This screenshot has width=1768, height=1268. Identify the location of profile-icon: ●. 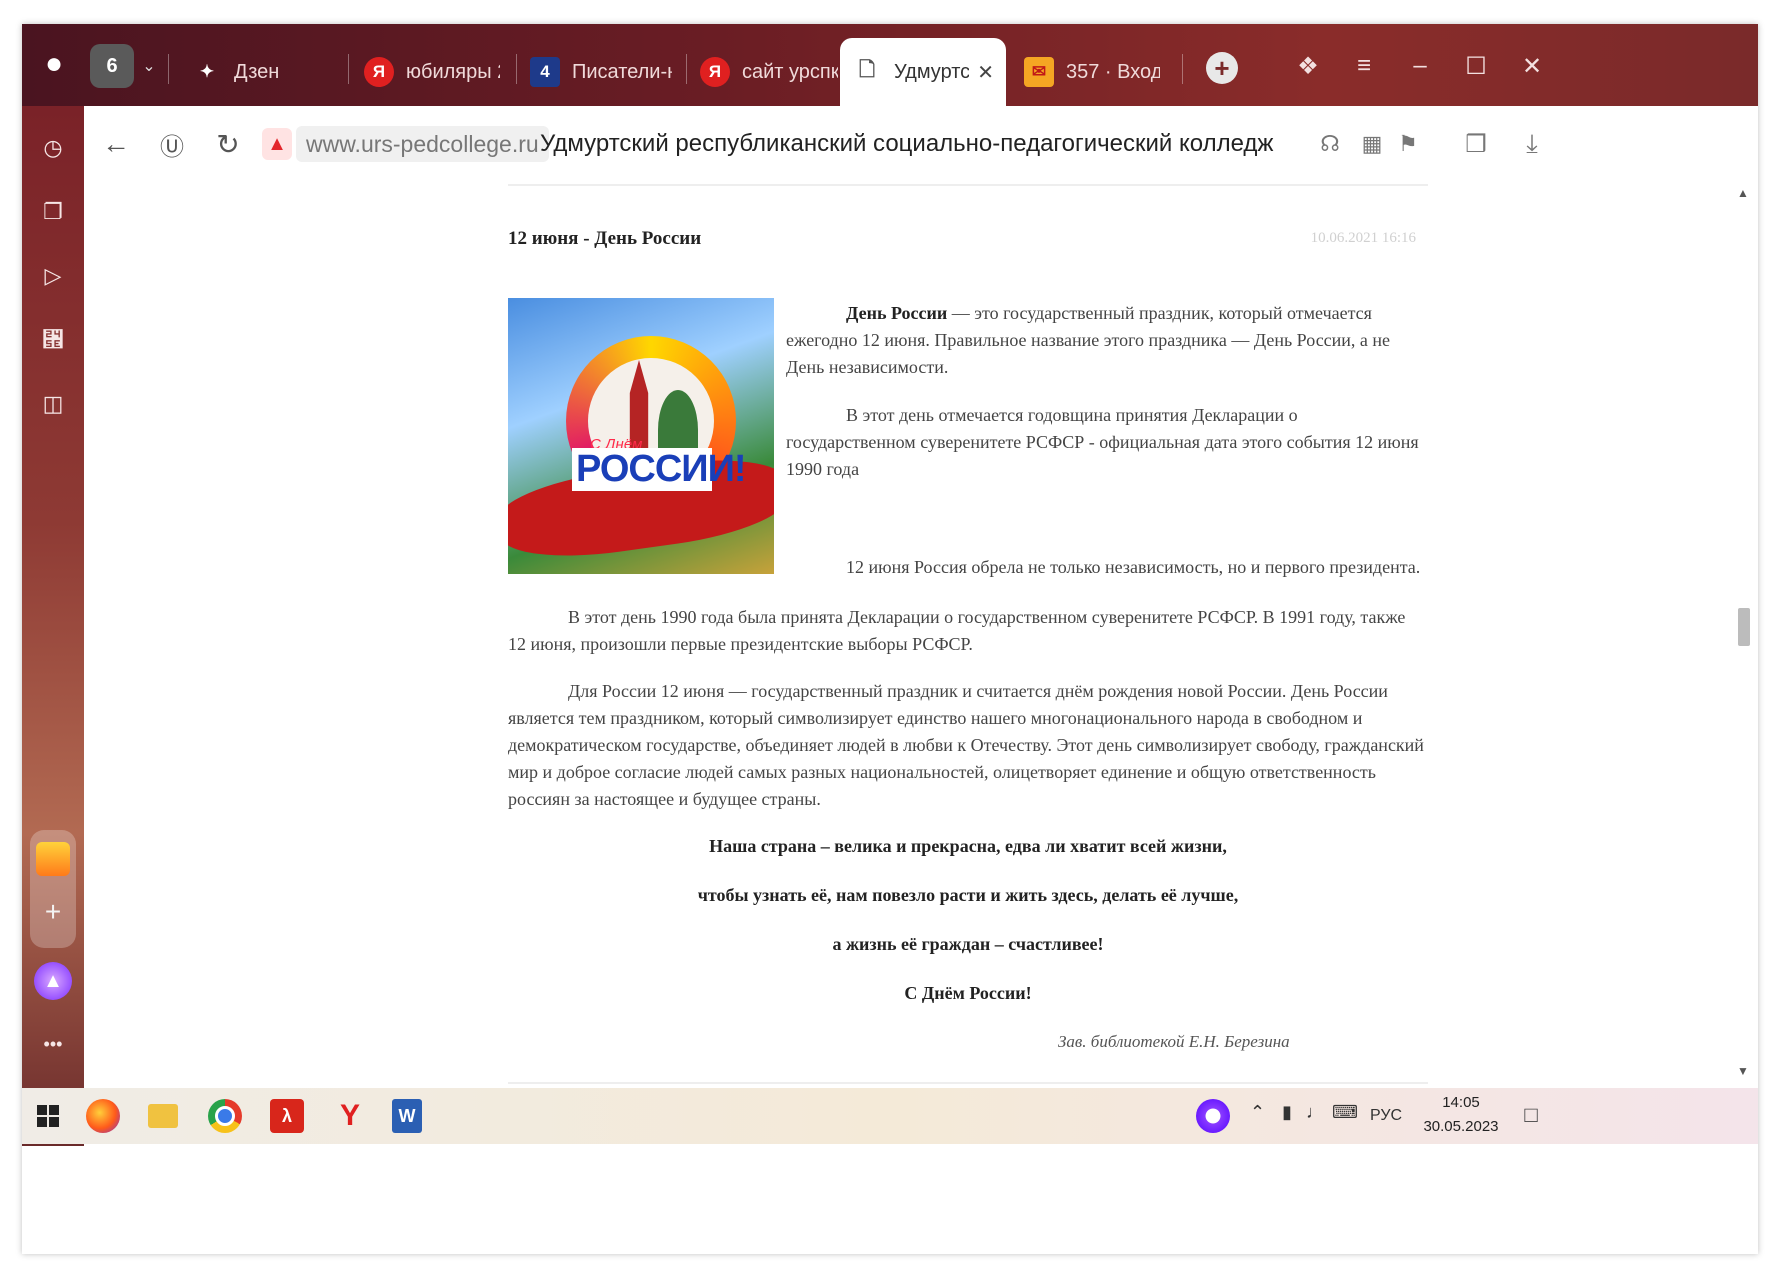
(54, 64).